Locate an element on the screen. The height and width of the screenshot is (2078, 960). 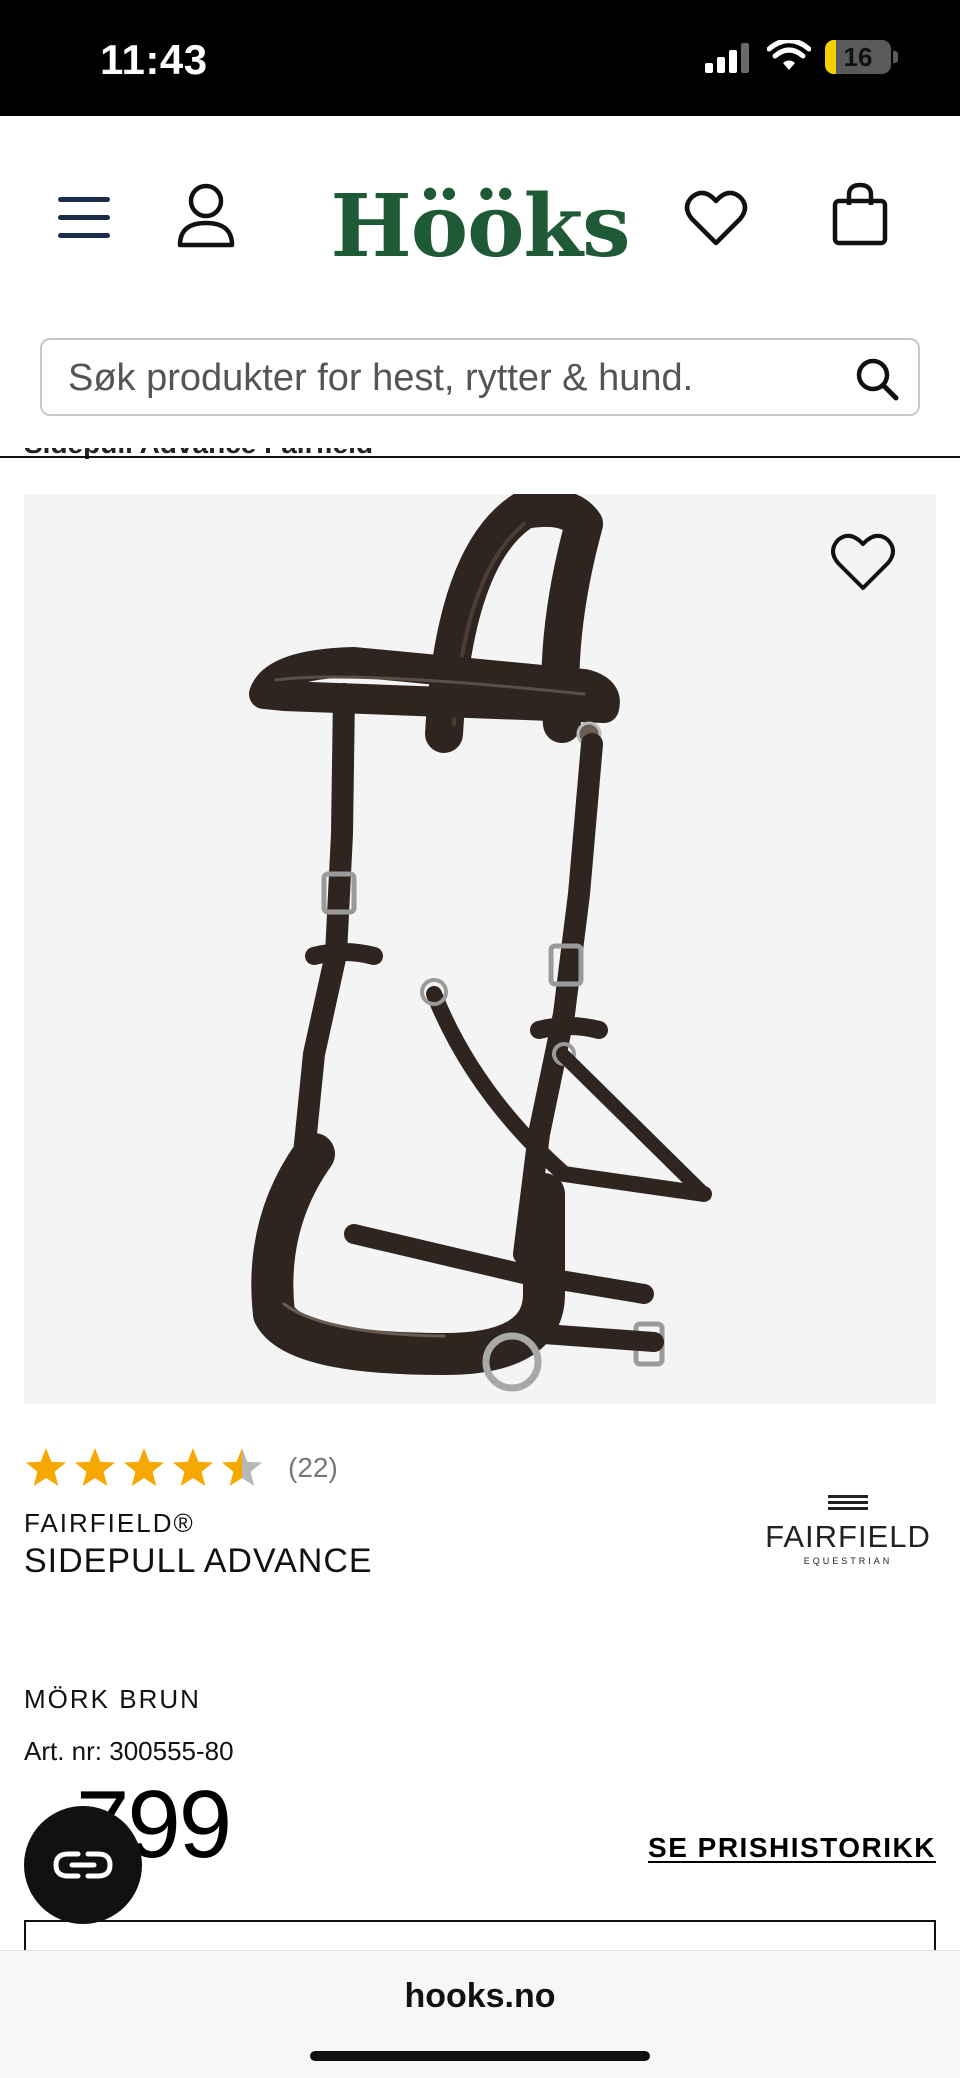
account-icon is located at coordinates (206, 215).